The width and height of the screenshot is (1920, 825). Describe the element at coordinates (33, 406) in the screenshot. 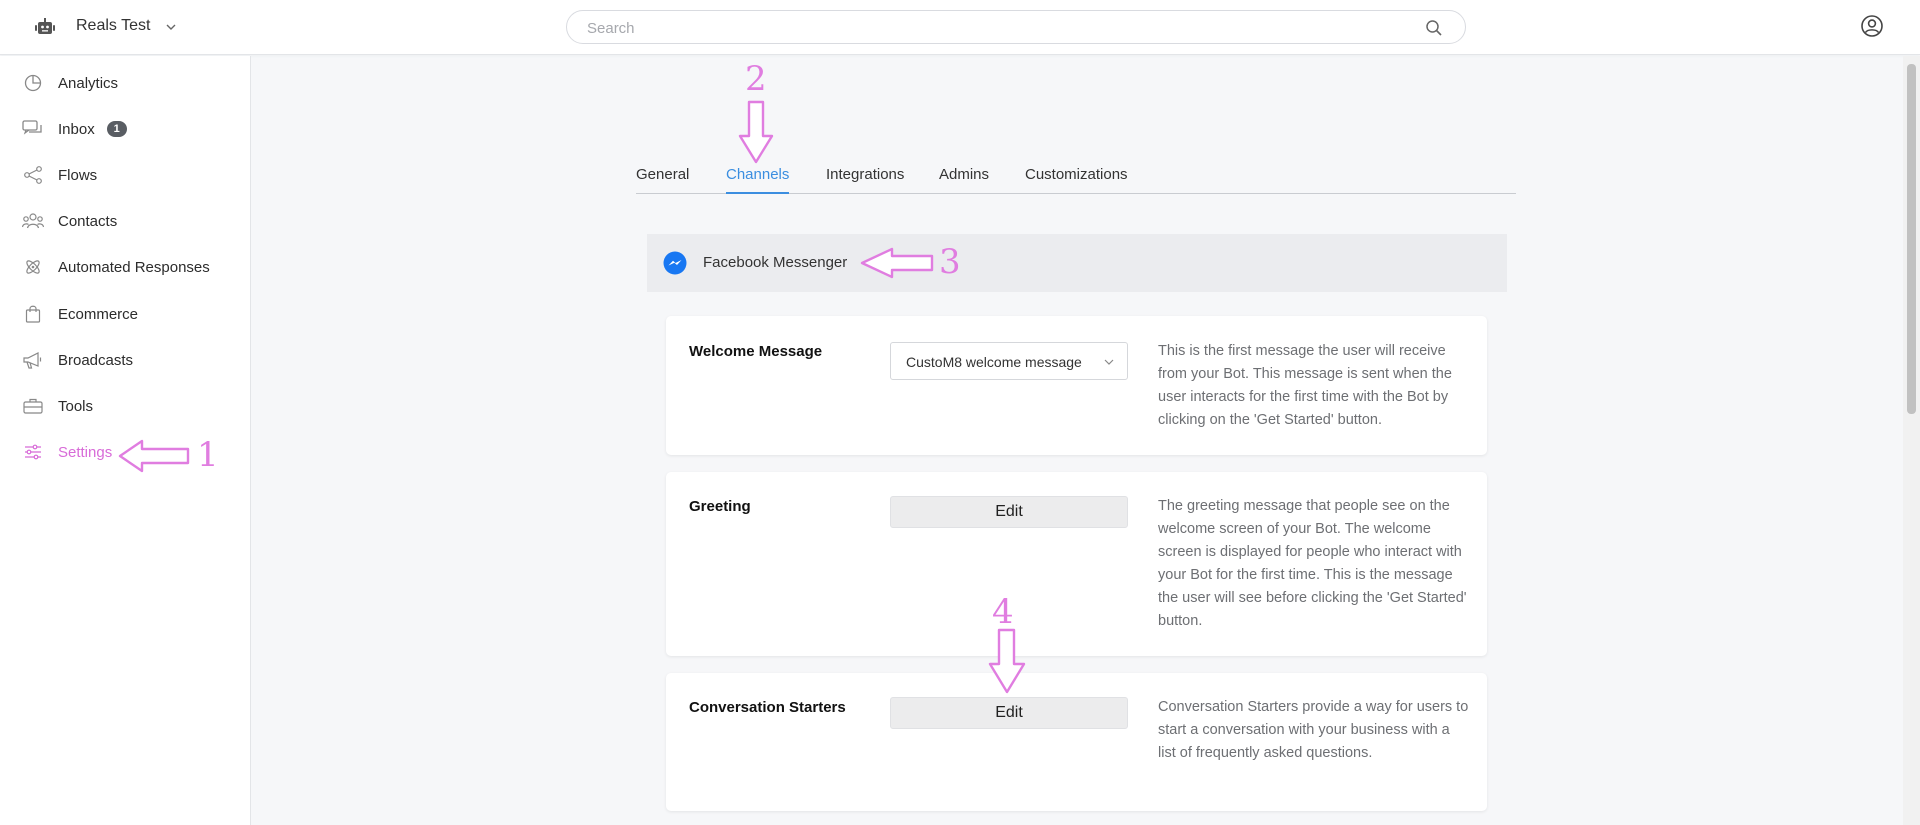

I see `toolbox-icon` at that location.